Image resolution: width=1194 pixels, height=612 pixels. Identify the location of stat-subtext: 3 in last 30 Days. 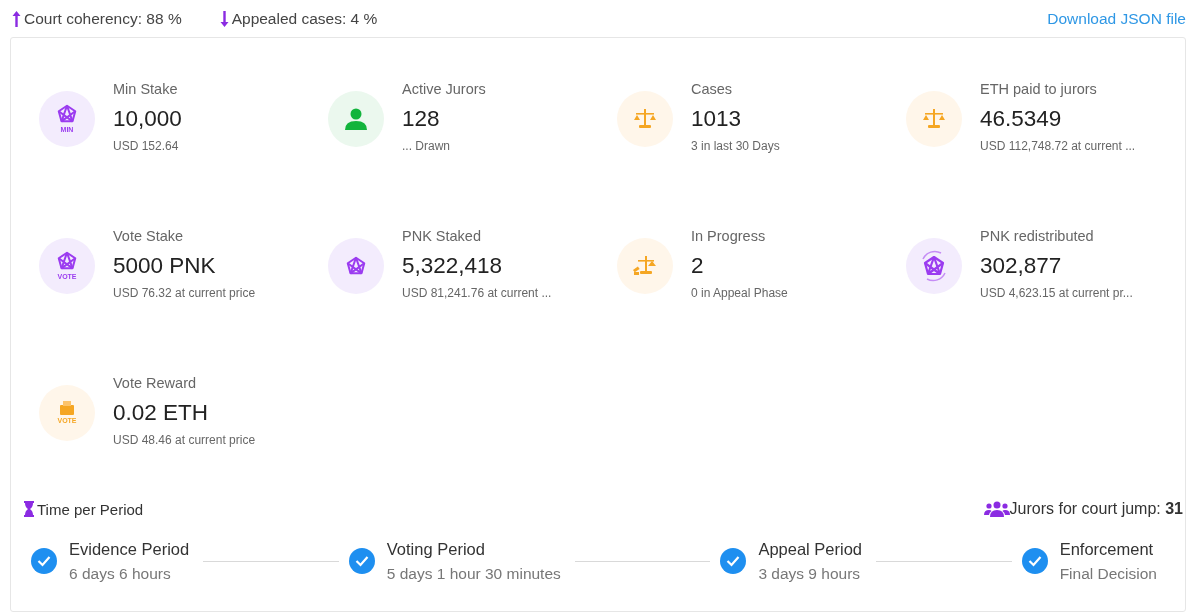
(735, 146).